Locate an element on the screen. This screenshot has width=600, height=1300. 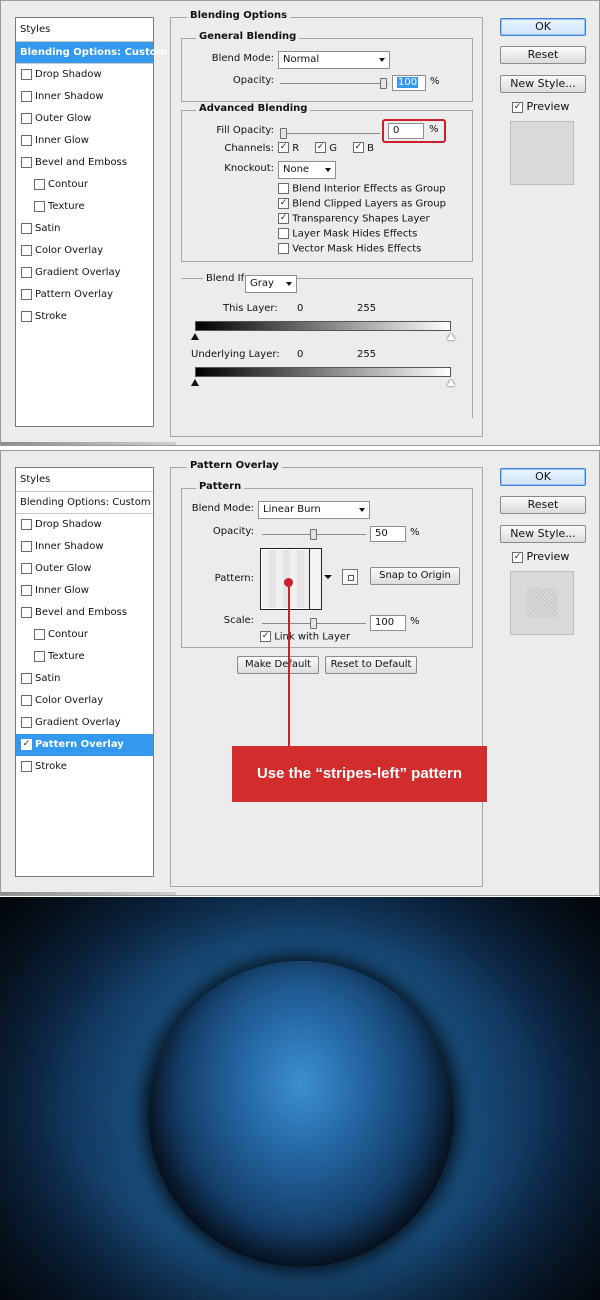
option-clipped-checkbox: ✓ is located at coordinates (283, 203).